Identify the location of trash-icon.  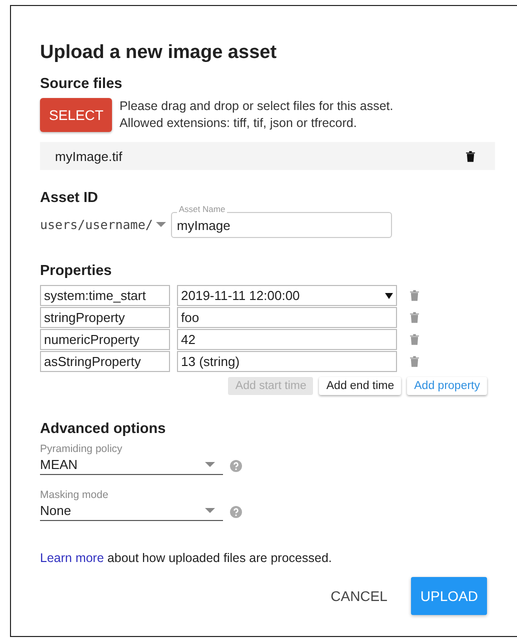
(470, 156).